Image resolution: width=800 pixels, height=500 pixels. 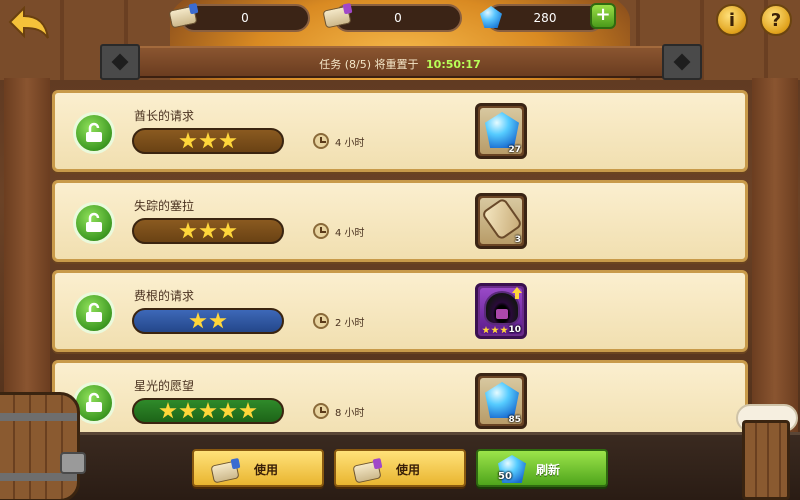 I want to click on quest-card: 费根的请求 2 小时 10, so click(x=400, y=311).